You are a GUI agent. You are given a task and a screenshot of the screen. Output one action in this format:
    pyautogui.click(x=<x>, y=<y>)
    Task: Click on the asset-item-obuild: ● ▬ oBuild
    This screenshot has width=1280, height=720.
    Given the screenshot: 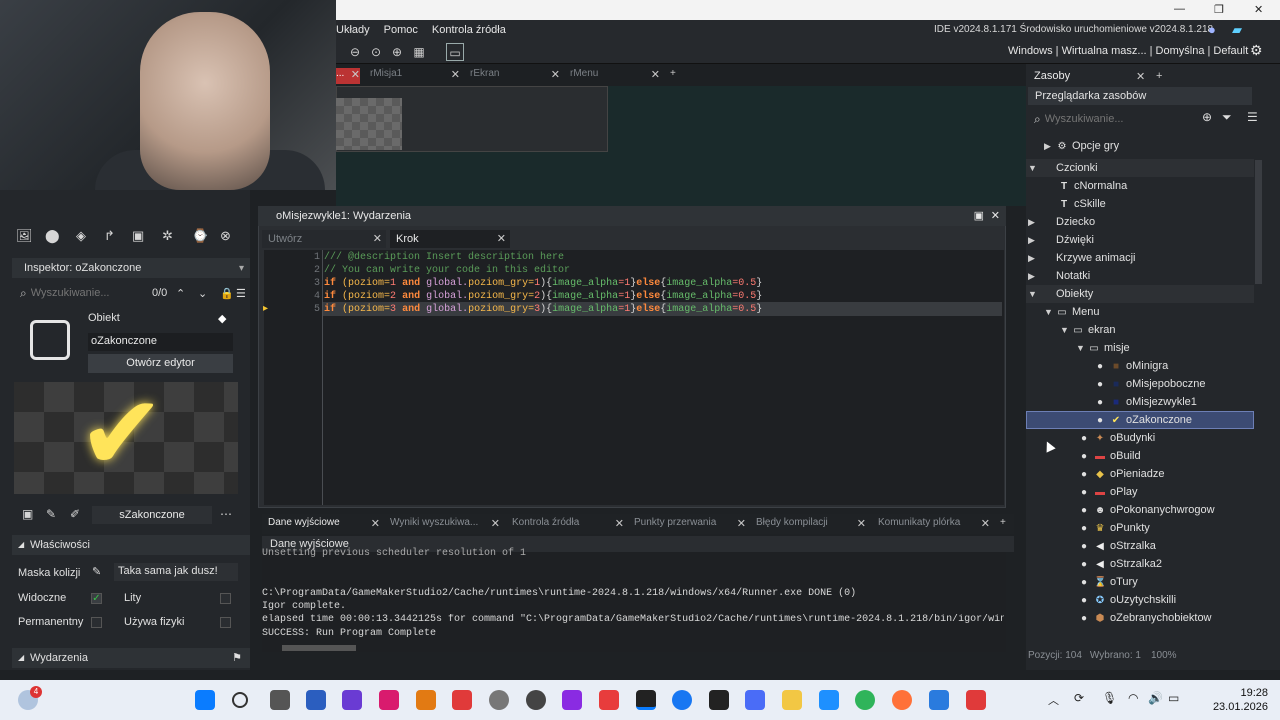 What is the action you would take?
    pyautogui.click(x=1109, y=456)
    